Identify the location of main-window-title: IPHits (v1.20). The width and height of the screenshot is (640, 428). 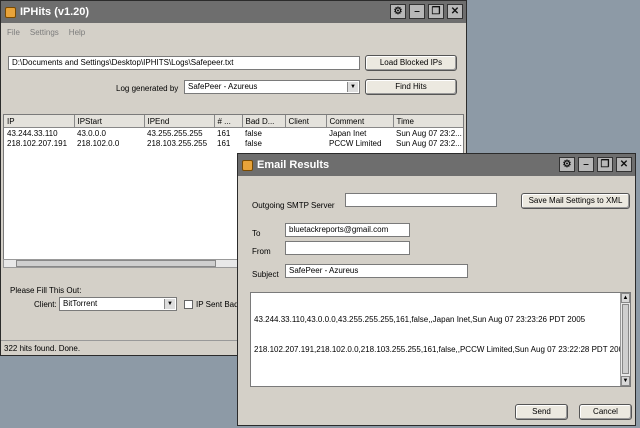
(55, 12).